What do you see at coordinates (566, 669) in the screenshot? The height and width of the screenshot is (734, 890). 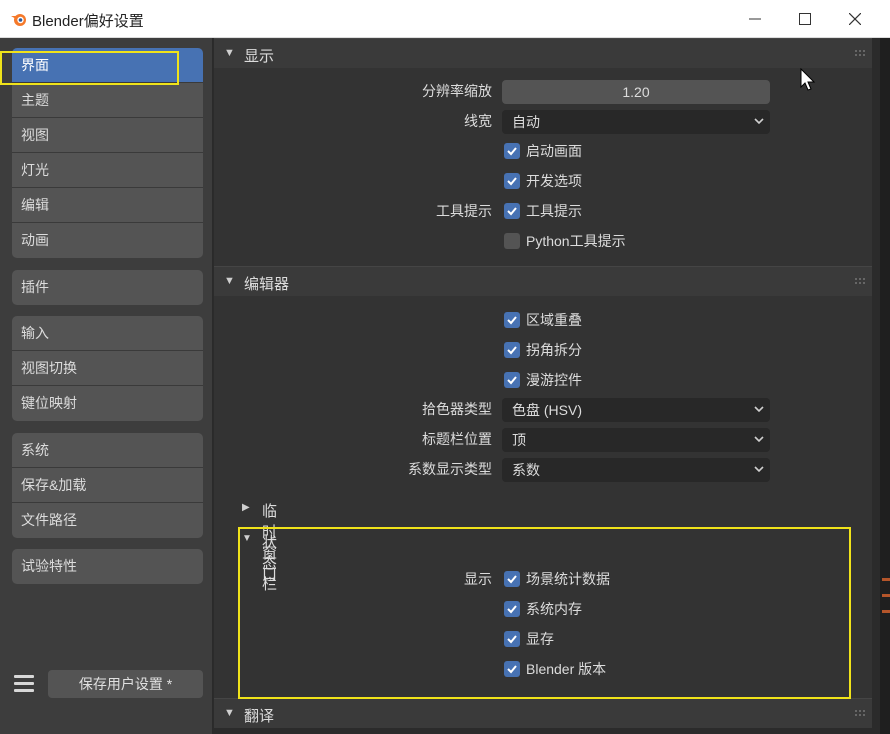 I see `blender-version-label: Blender 版本` at bounding box center [566, 669].